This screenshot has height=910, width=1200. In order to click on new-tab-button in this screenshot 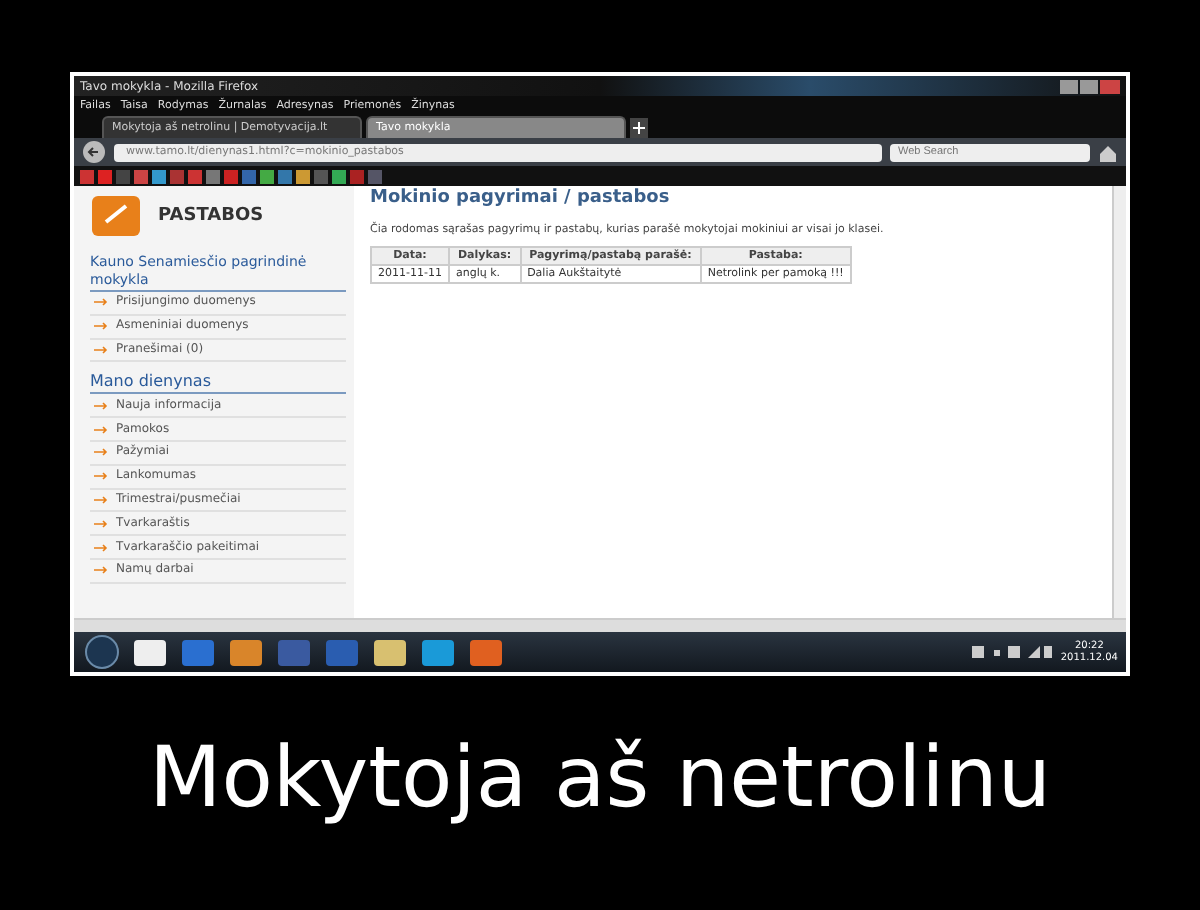, I will do `click(639, 128)`.